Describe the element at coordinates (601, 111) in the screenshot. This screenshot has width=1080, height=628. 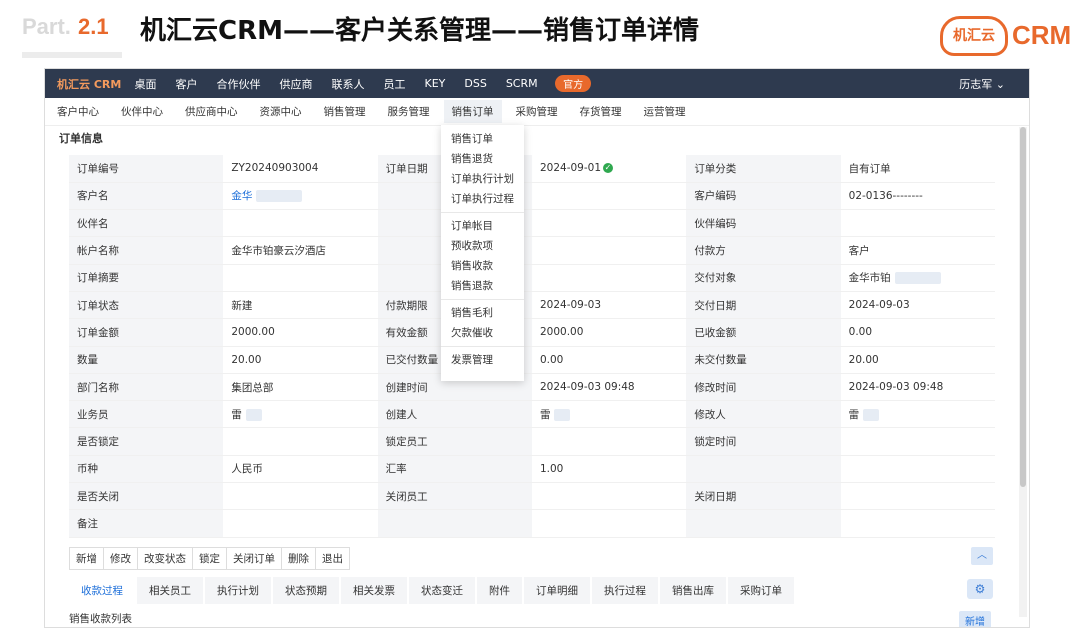
I see `subnav-inventory-mgmt: 存货管理` at that location.